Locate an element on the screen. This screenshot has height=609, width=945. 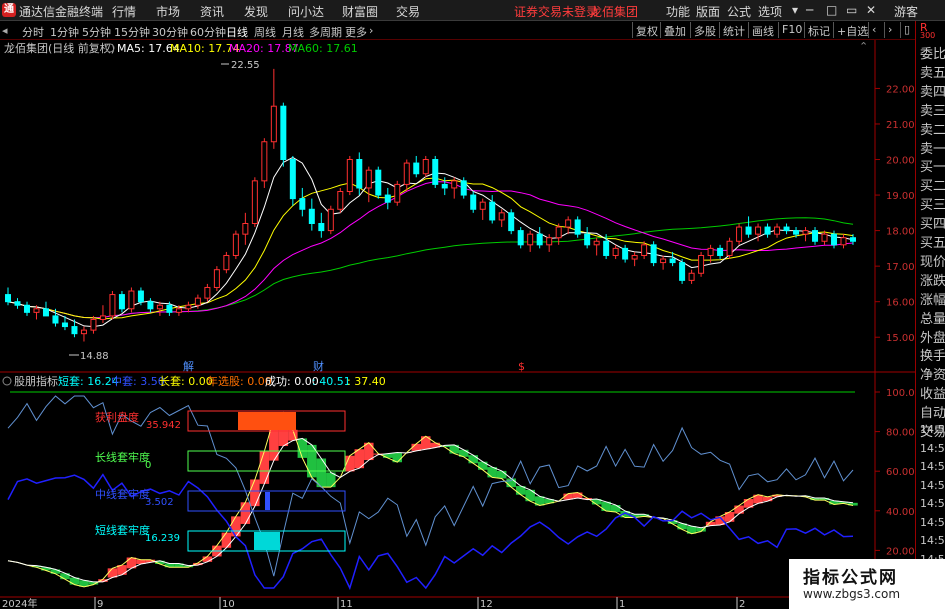
indicator-name: 股朋指标 is located at coordinates (36, 381).